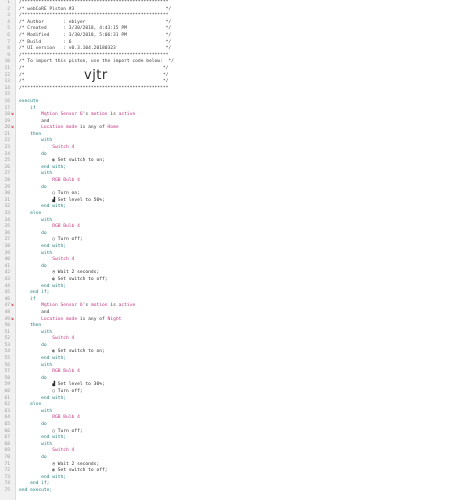  What do you see at coordinates (227, 287) in the screenshot?
I see `code-line: 44 end with;` at bounding box center [227, 287].